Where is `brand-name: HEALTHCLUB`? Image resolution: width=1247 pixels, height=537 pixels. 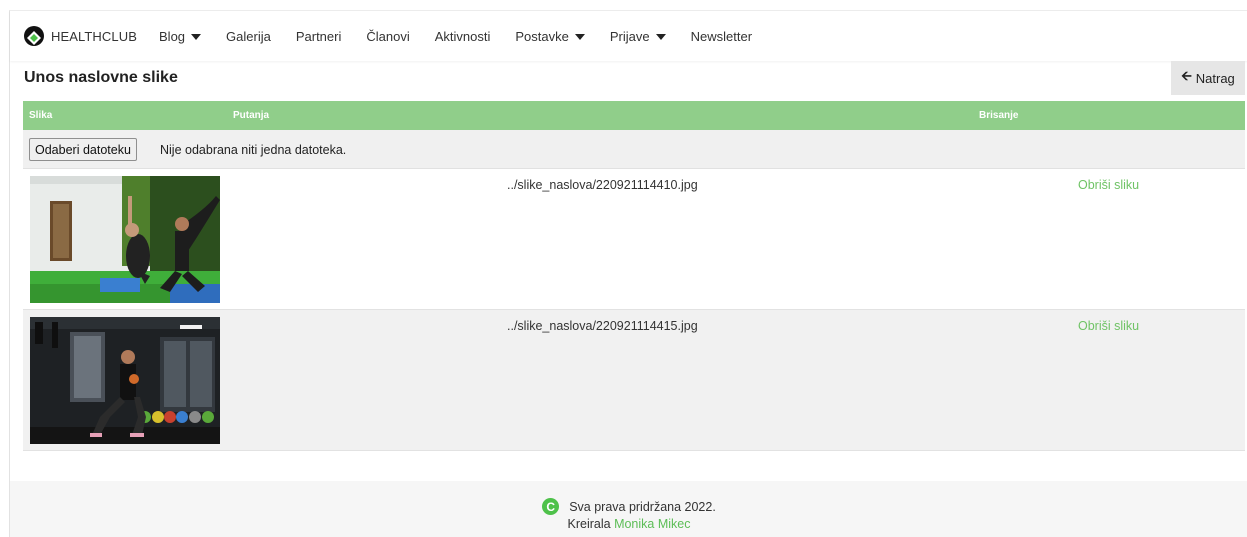 brand-name: HEALTHCLUB is located at coordinates (94, 36).